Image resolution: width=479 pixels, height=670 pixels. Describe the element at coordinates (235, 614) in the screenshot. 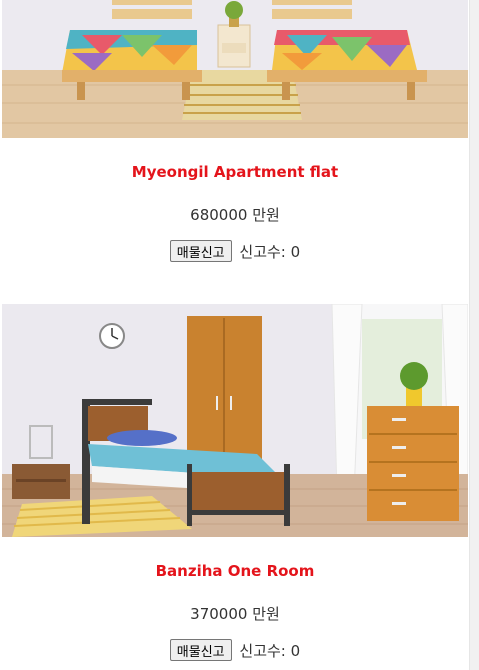

I see `listing-price: 370000 만원` at that location.